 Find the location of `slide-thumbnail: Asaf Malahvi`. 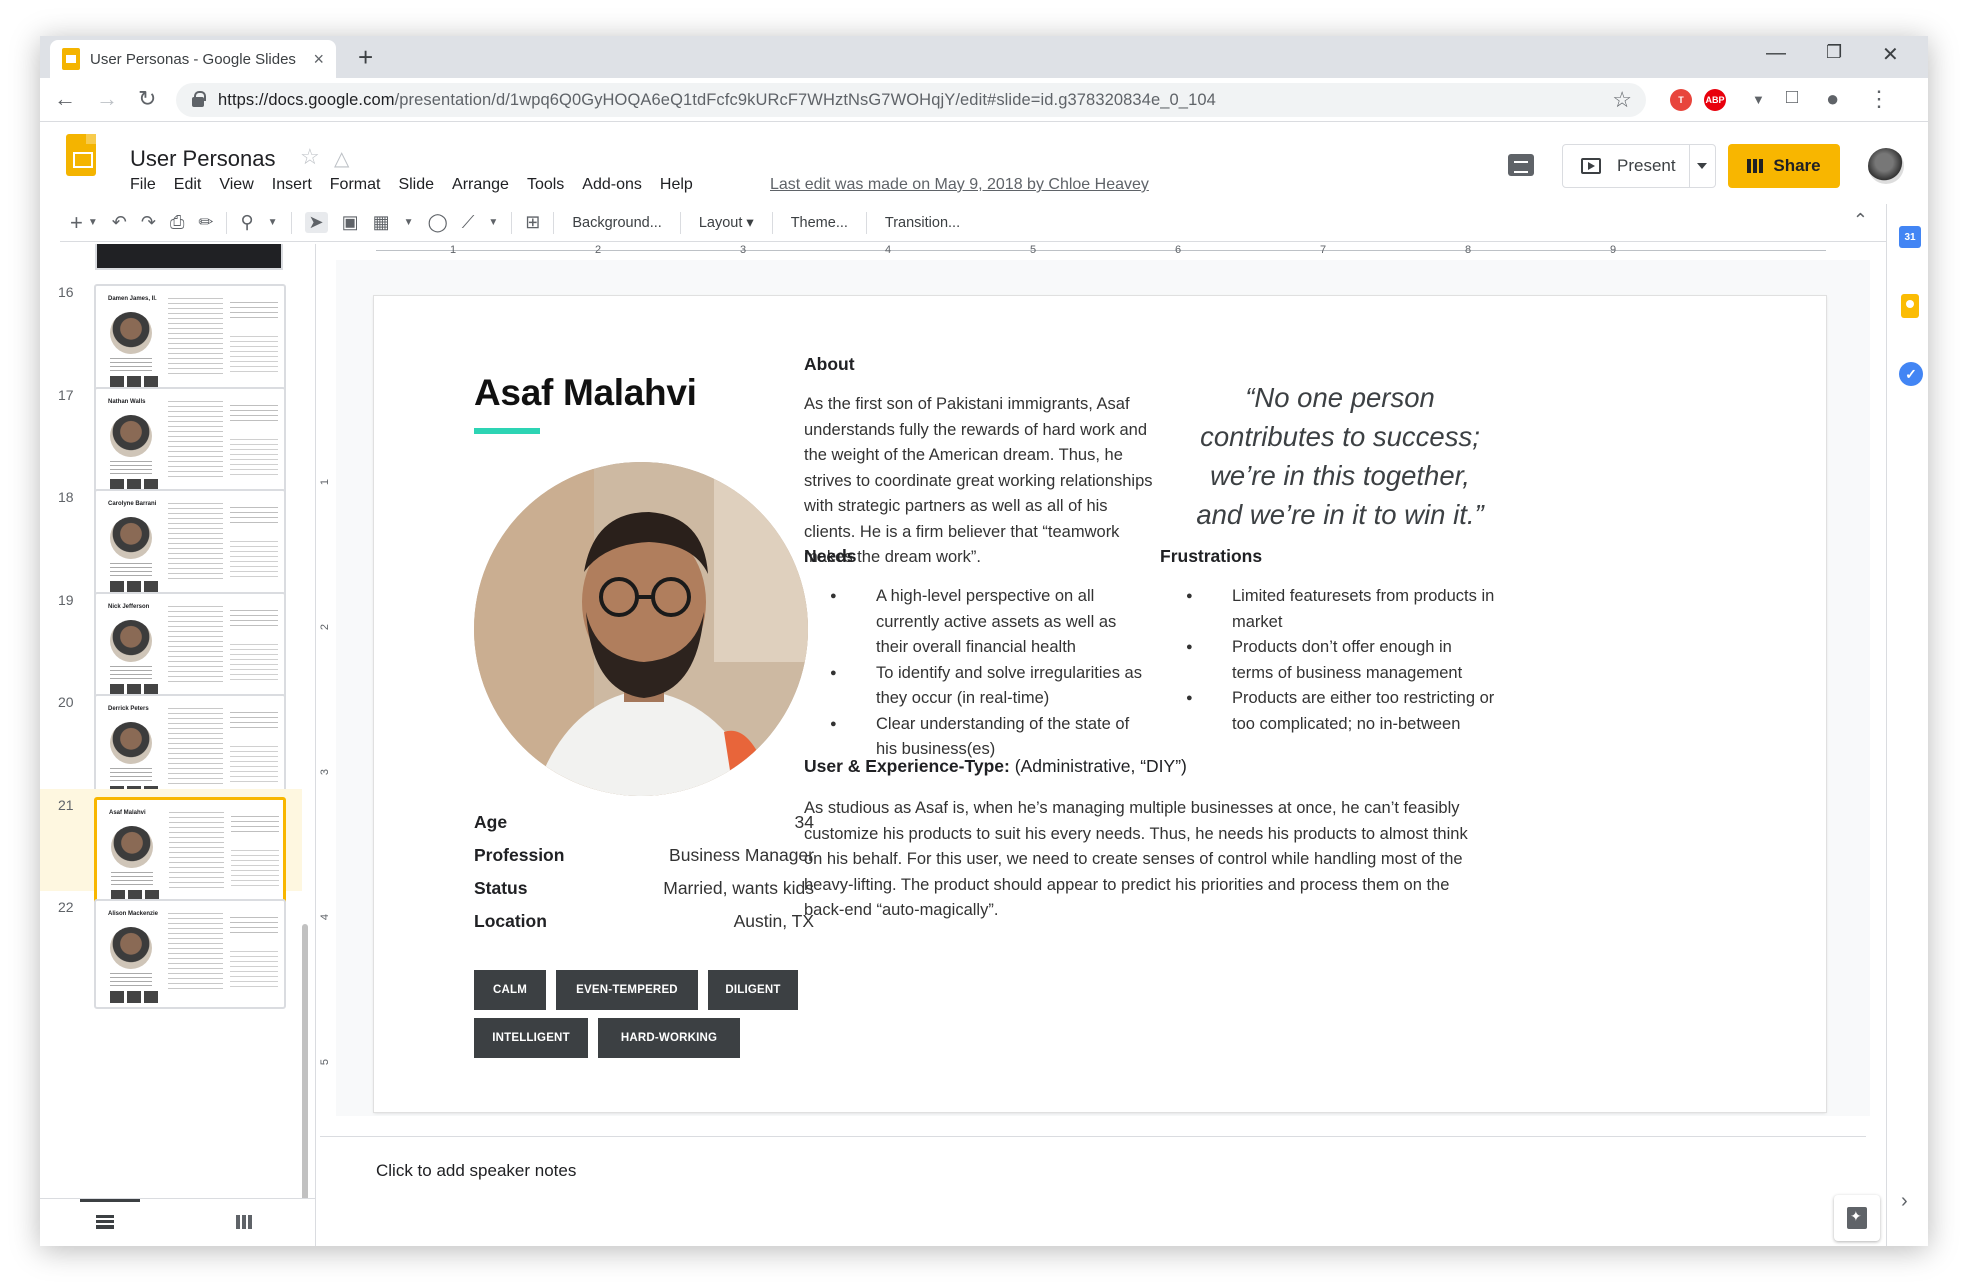

slide-thumbnail: Asaf Malahvi is located at coordinates (190, 851).